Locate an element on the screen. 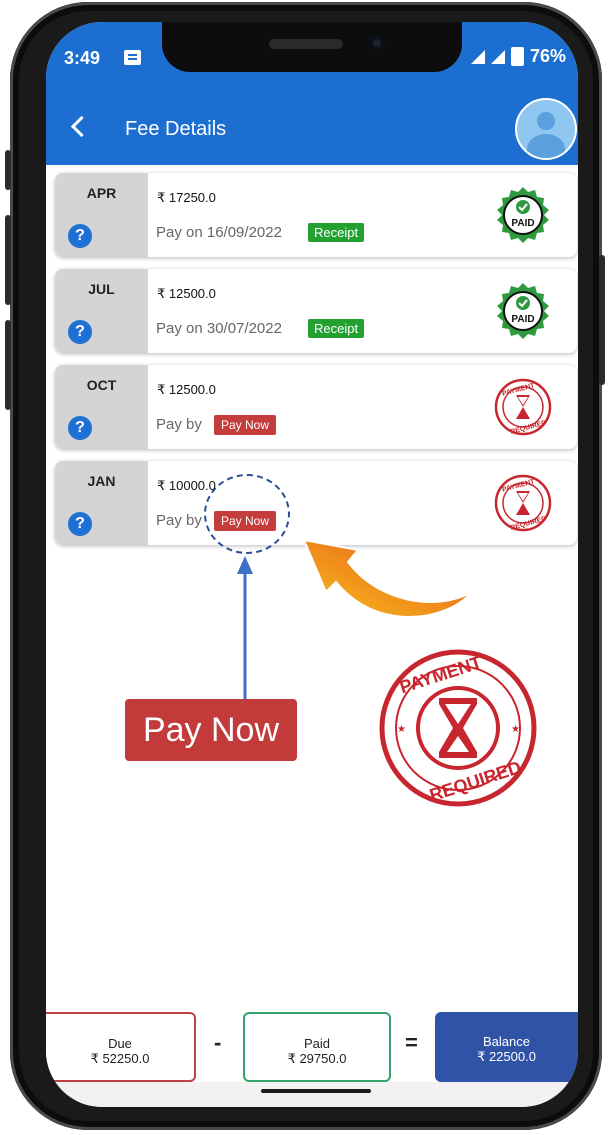  nav-bar is located at coordinates (312, 1094).